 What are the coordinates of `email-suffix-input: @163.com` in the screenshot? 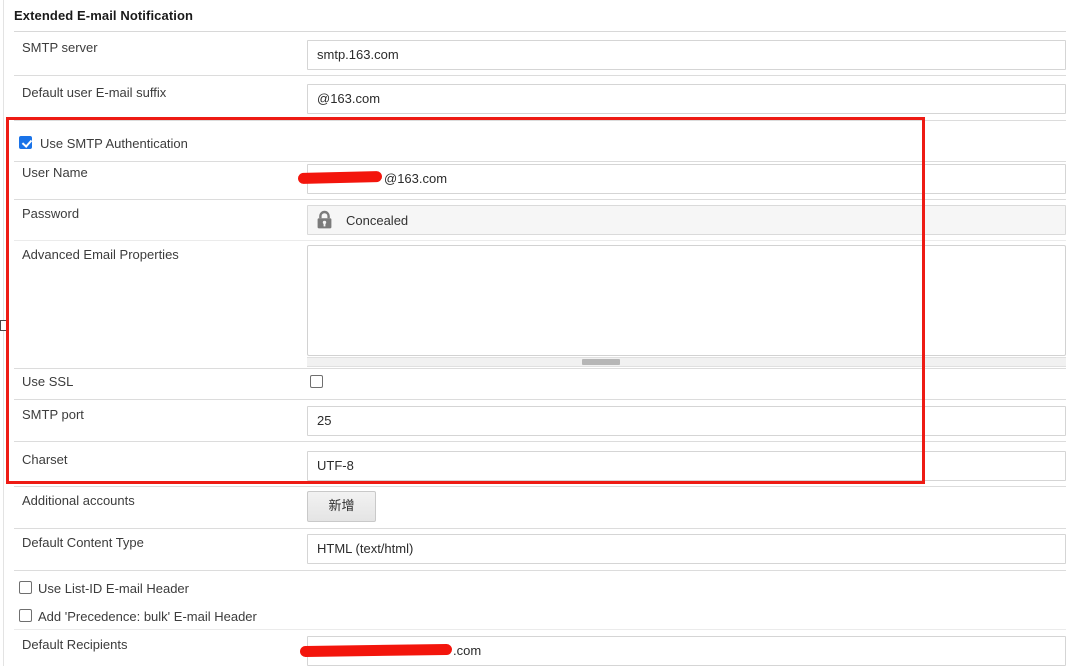 It's located at (686, 99).